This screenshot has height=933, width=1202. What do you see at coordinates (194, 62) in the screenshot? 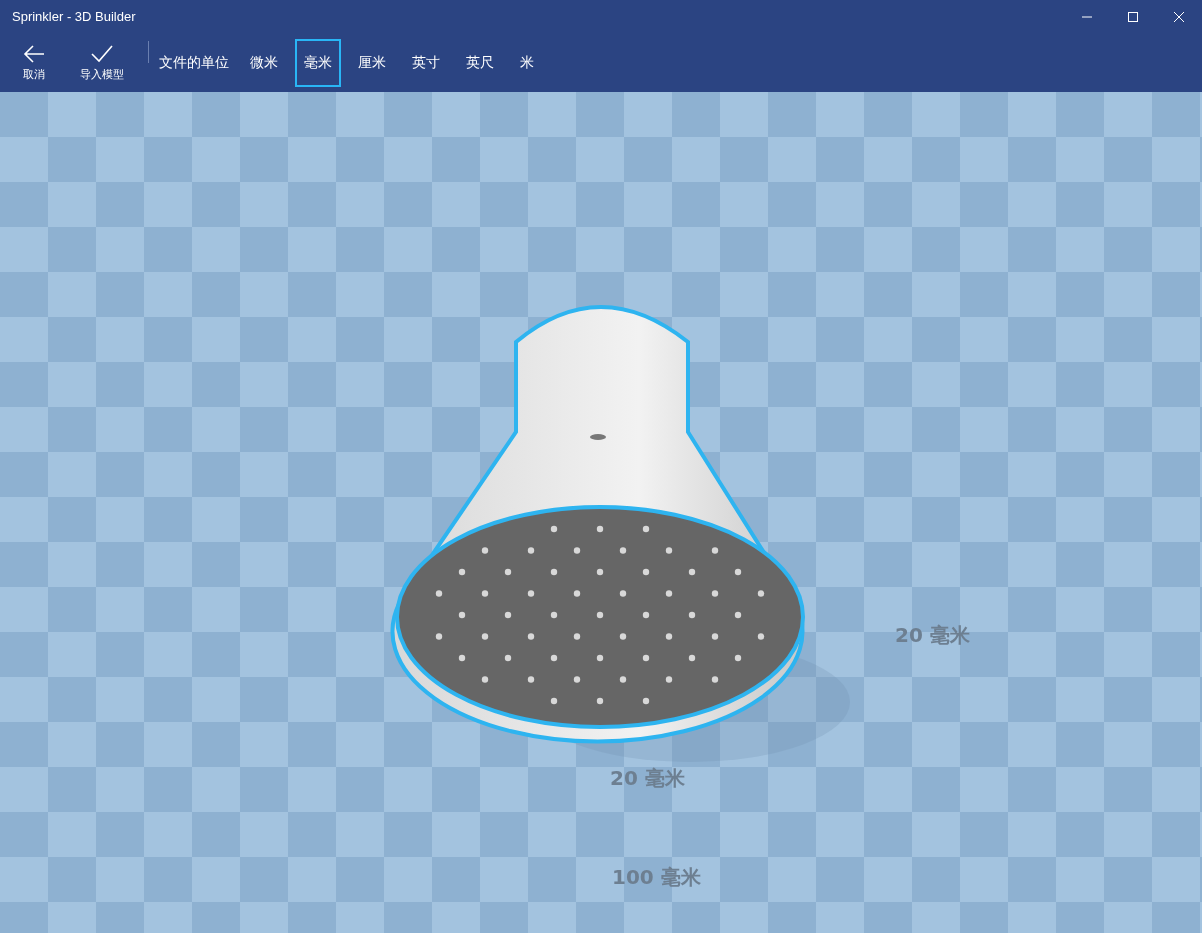
I see `units-label: 文件的单位` at bounding box center [194, 62].